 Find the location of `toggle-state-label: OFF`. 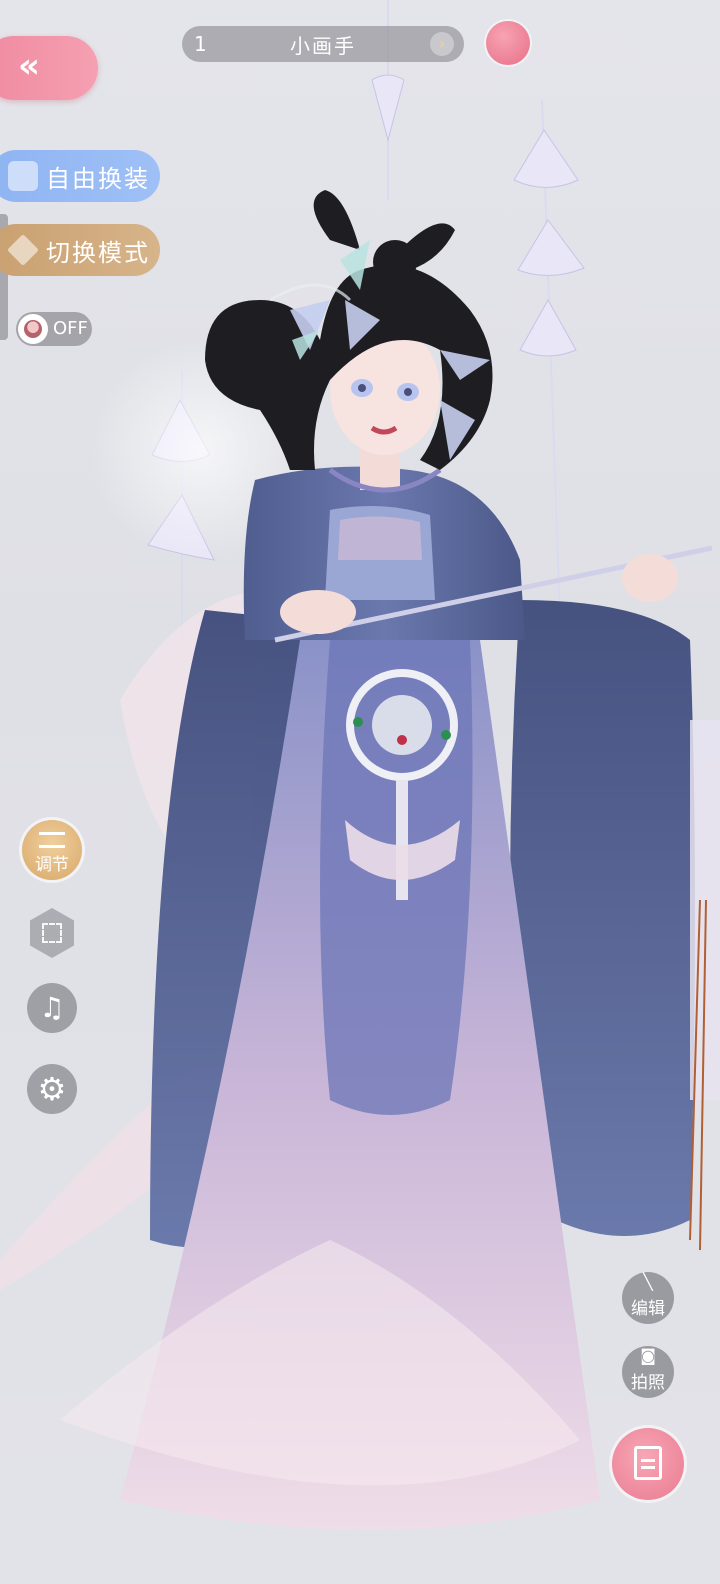

toggle-state-label: OFF is located at coordinates (70, 328).